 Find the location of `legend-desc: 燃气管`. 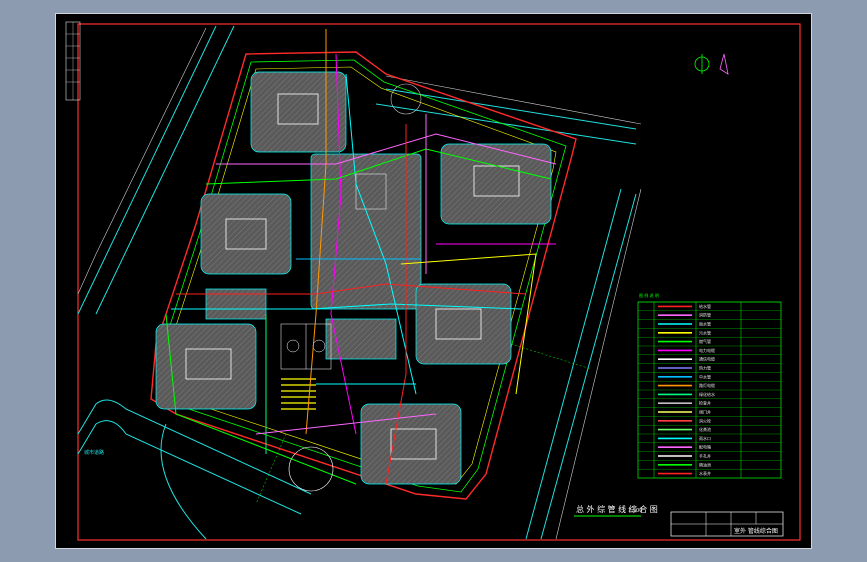

legend-desc: 燃气管 is located at coordinates (705, 341).